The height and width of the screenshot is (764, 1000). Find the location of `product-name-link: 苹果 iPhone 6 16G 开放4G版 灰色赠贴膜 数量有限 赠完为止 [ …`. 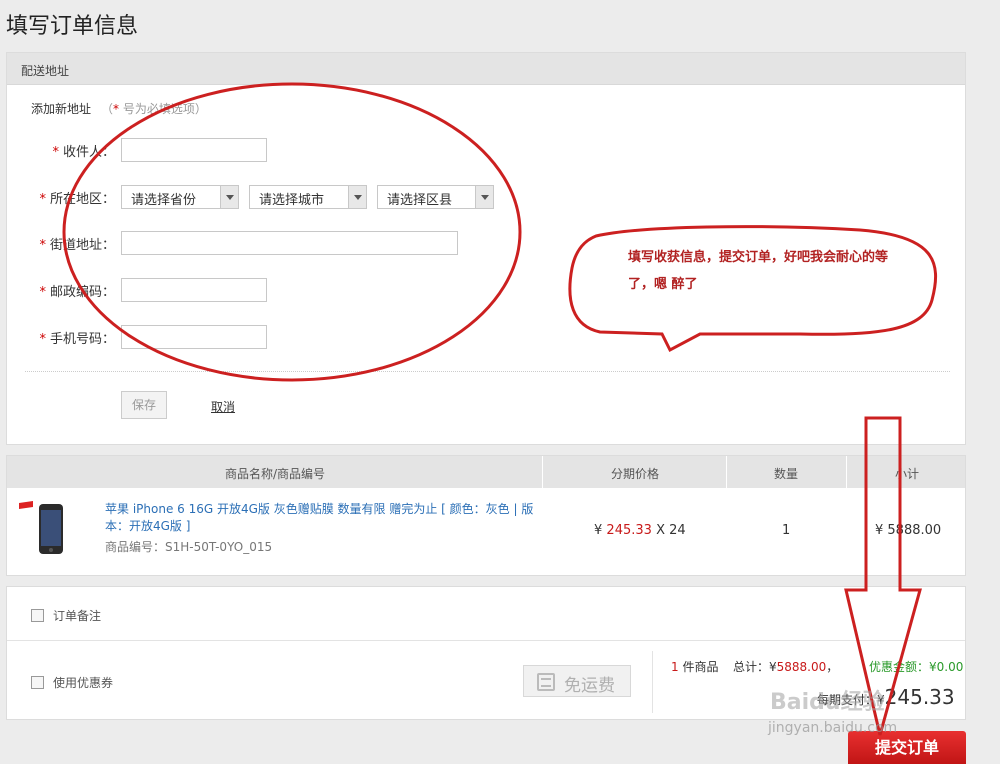

product-name-link: 苹果 iPhone 6 16G 开放4G版 灰色赠贴膜 数量有限 赠完为止 [ … is located at coordinates (320, 518).